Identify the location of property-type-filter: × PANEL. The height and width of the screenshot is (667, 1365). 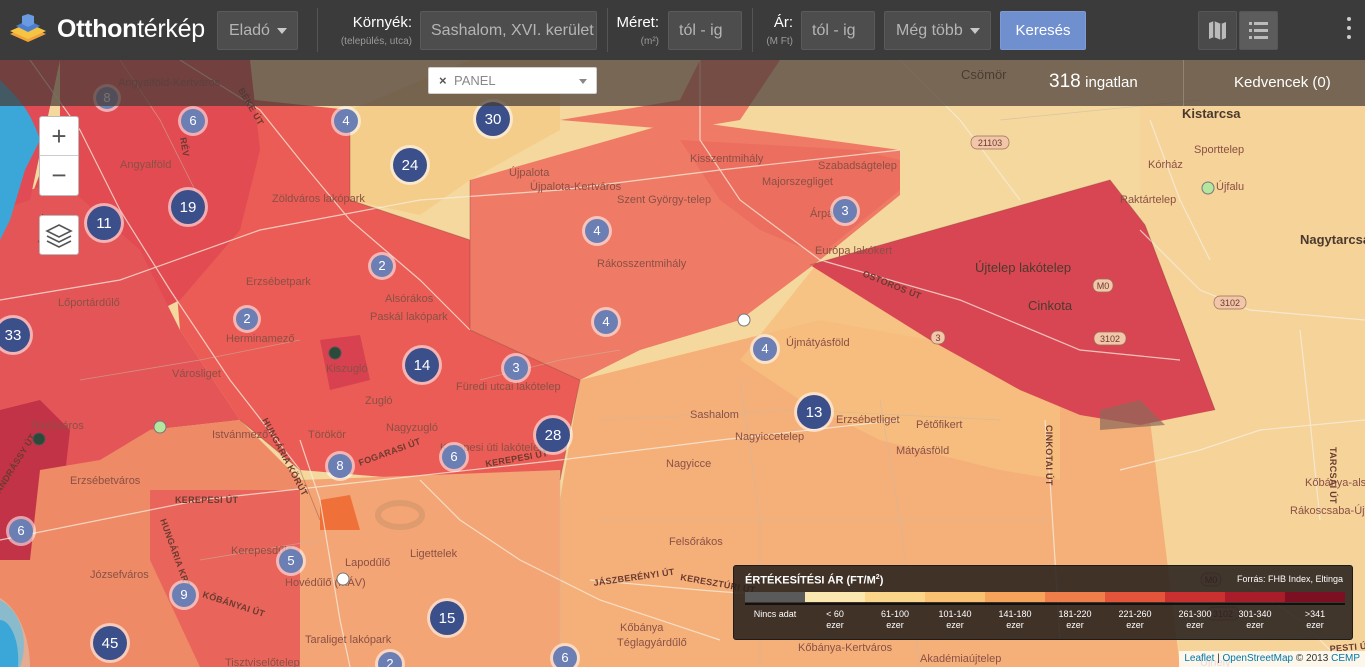
(512, 80).